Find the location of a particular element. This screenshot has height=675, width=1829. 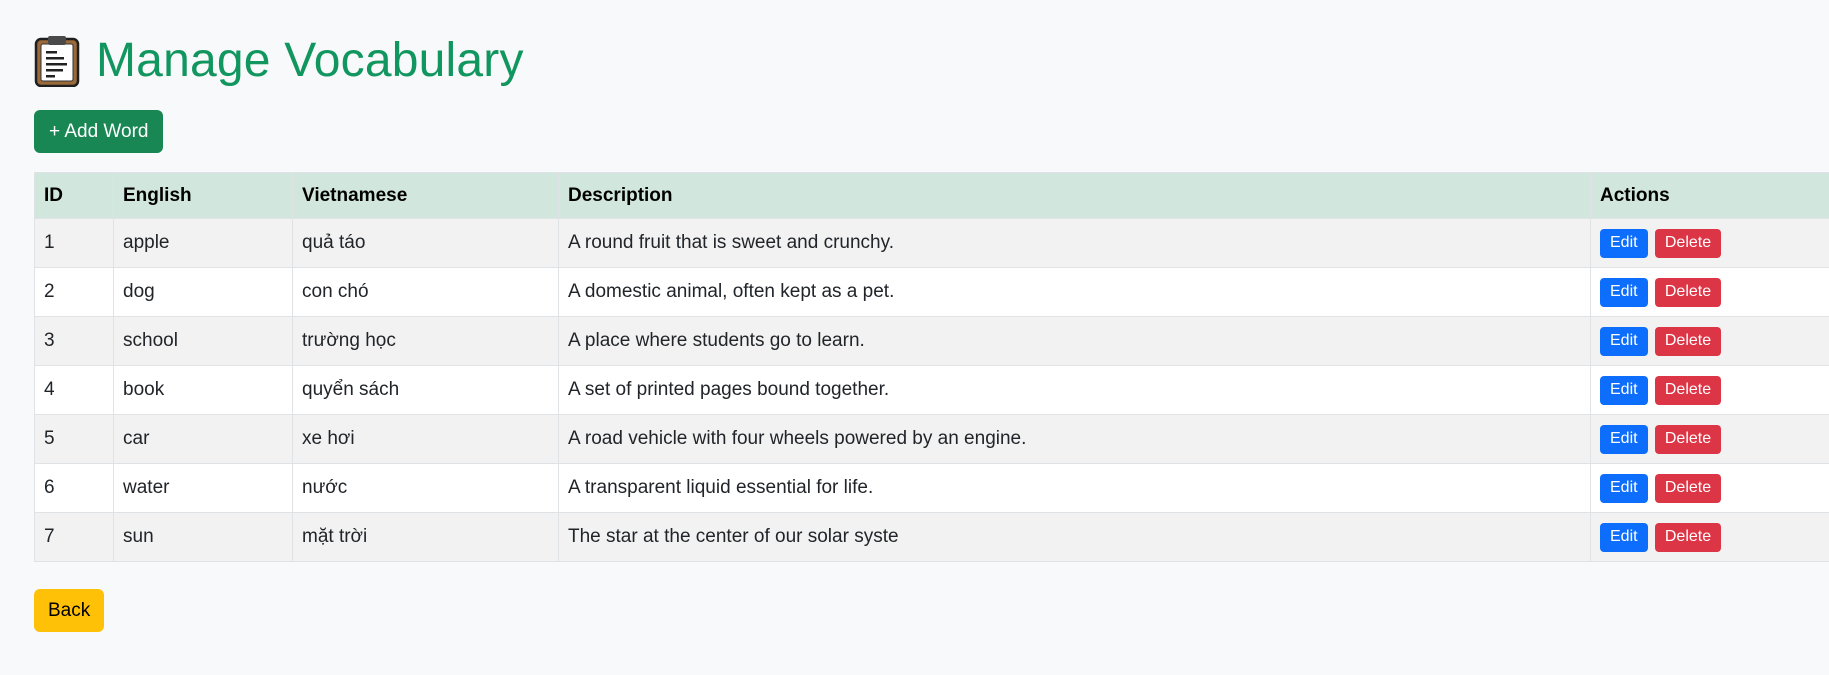

cell-id: 5 is located at coordinates (74, 439).